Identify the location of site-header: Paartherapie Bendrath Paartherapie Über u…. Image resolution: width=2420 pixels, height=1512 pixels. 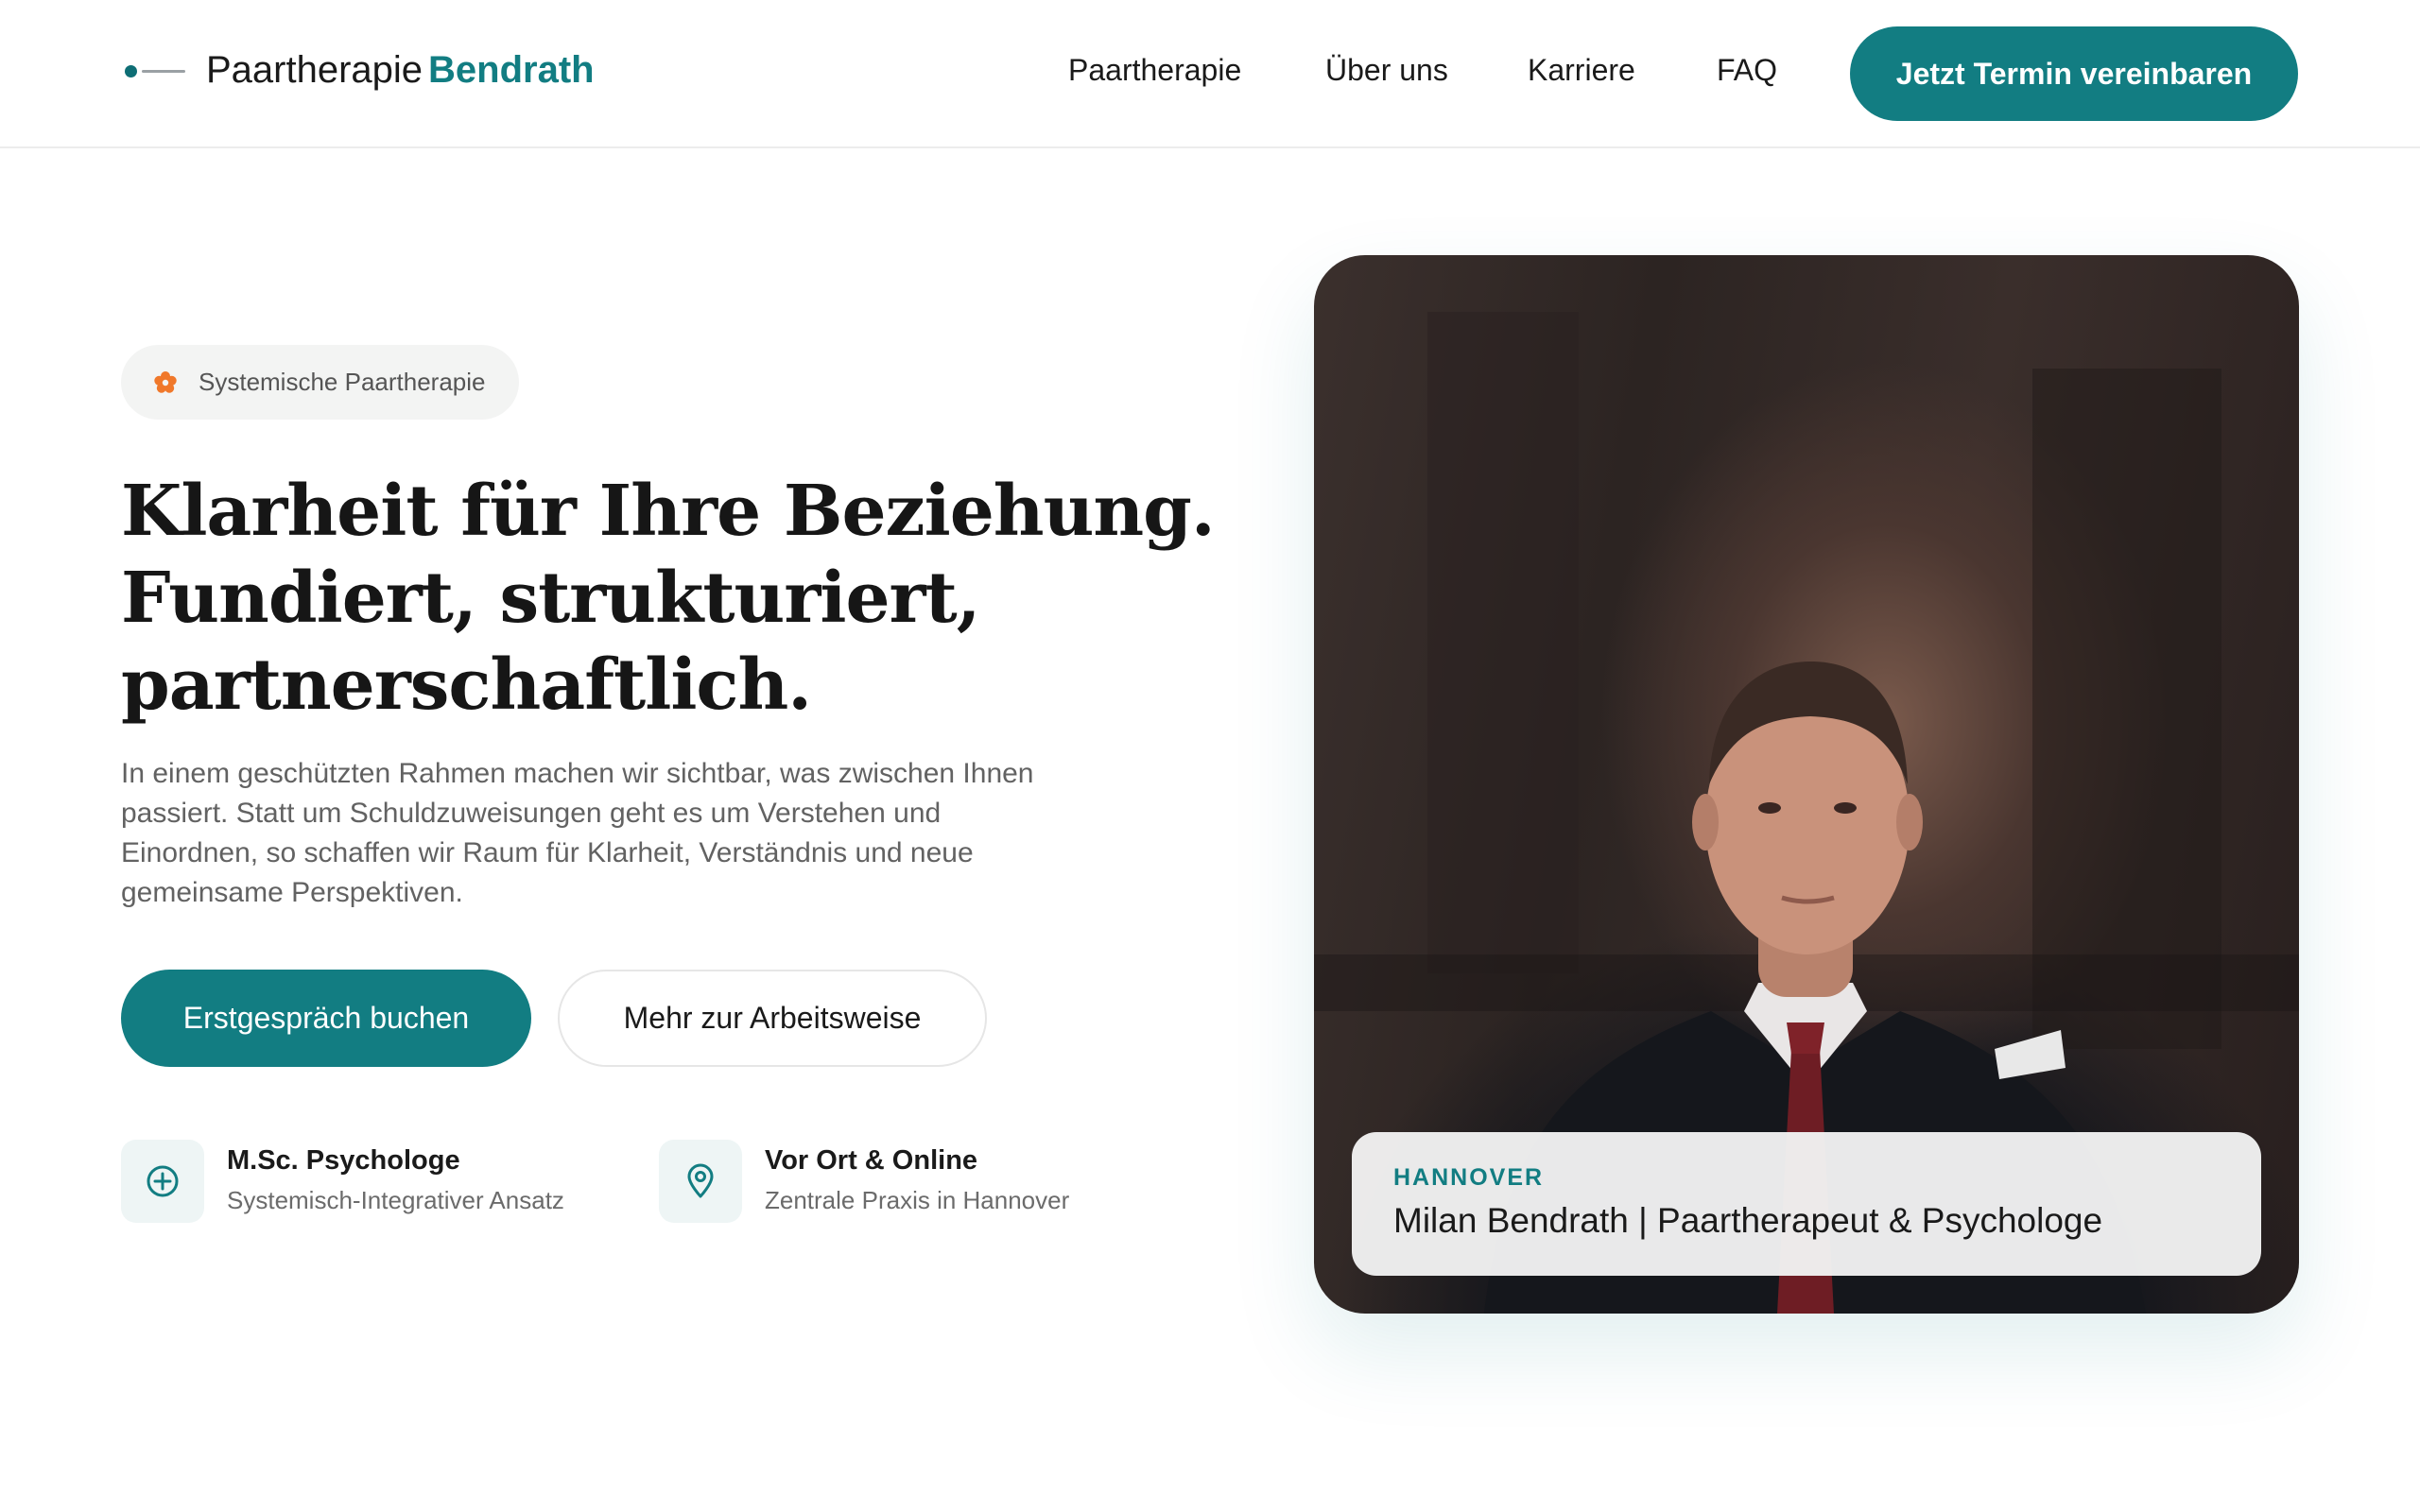
(1210, 74).